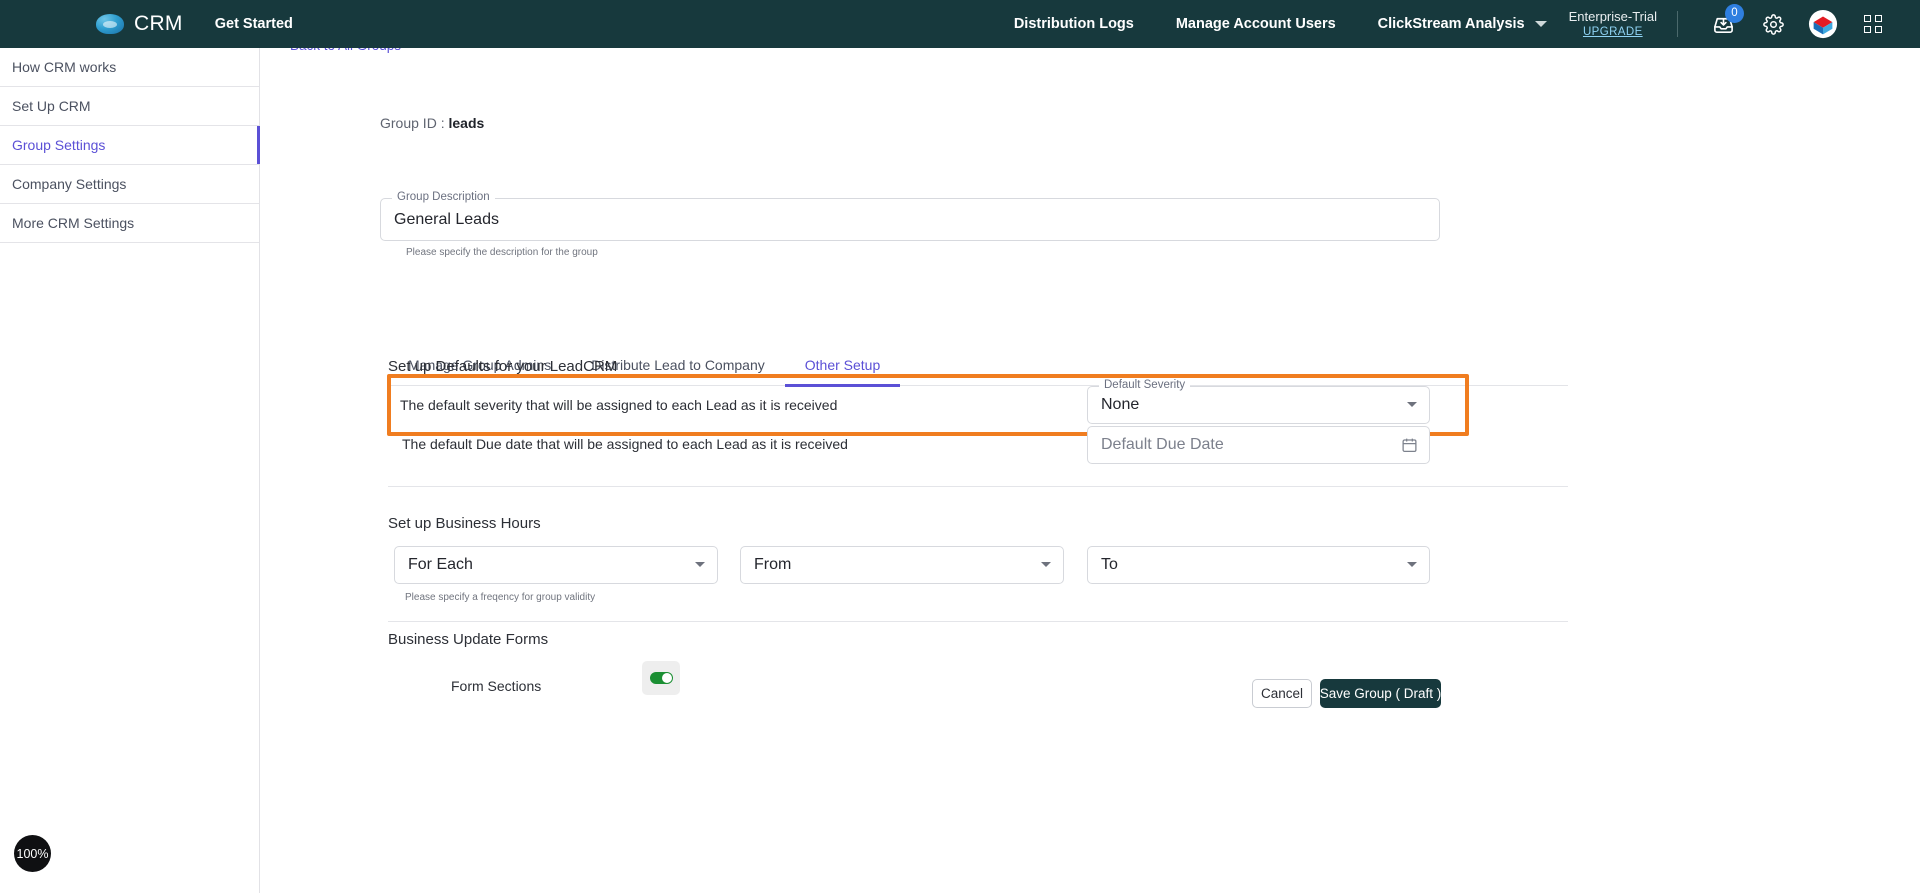 The height and width of the screenshot is (893, 1920). What do you see at coordinates (446, 219) in the screenshot?
I see `group-description-value: General Leads` at bounding box center [446, 219].